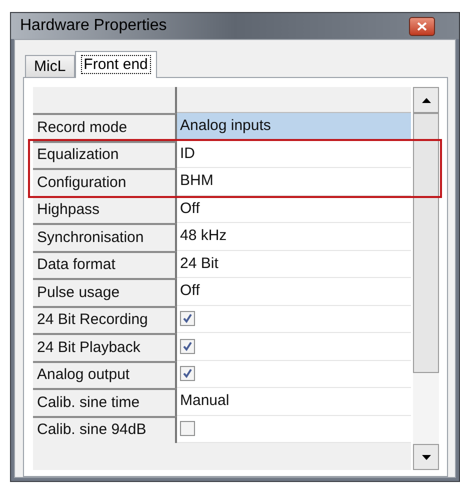  Describe the element at coordinates (294, 264) in the screenshot. I see `property-value: 24 Bit` at that location.